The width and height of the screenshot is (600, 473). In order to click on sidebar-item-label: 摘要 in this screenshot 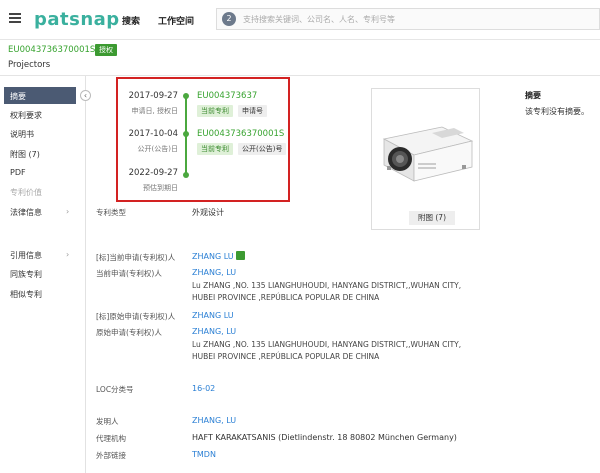, I will do `click(18, 96)`.